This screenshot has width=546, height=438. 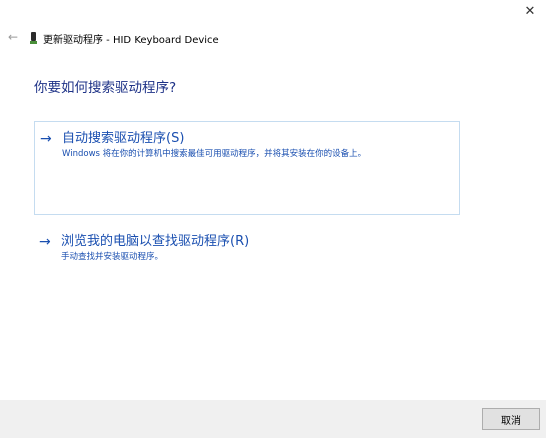 I want to click on close-icon: ✕, so click(x=530, y=11).